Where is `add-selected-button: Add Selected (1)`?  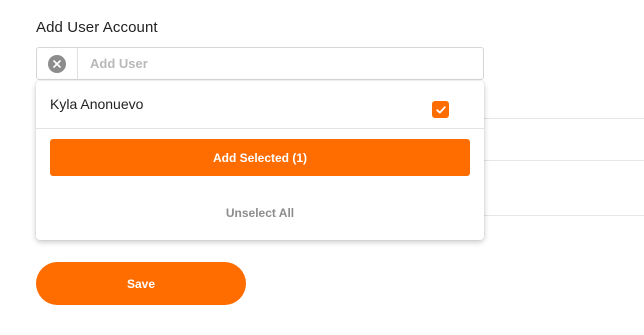 add-selected-button: Add Selected (1) is located at coordinates (260, 157).